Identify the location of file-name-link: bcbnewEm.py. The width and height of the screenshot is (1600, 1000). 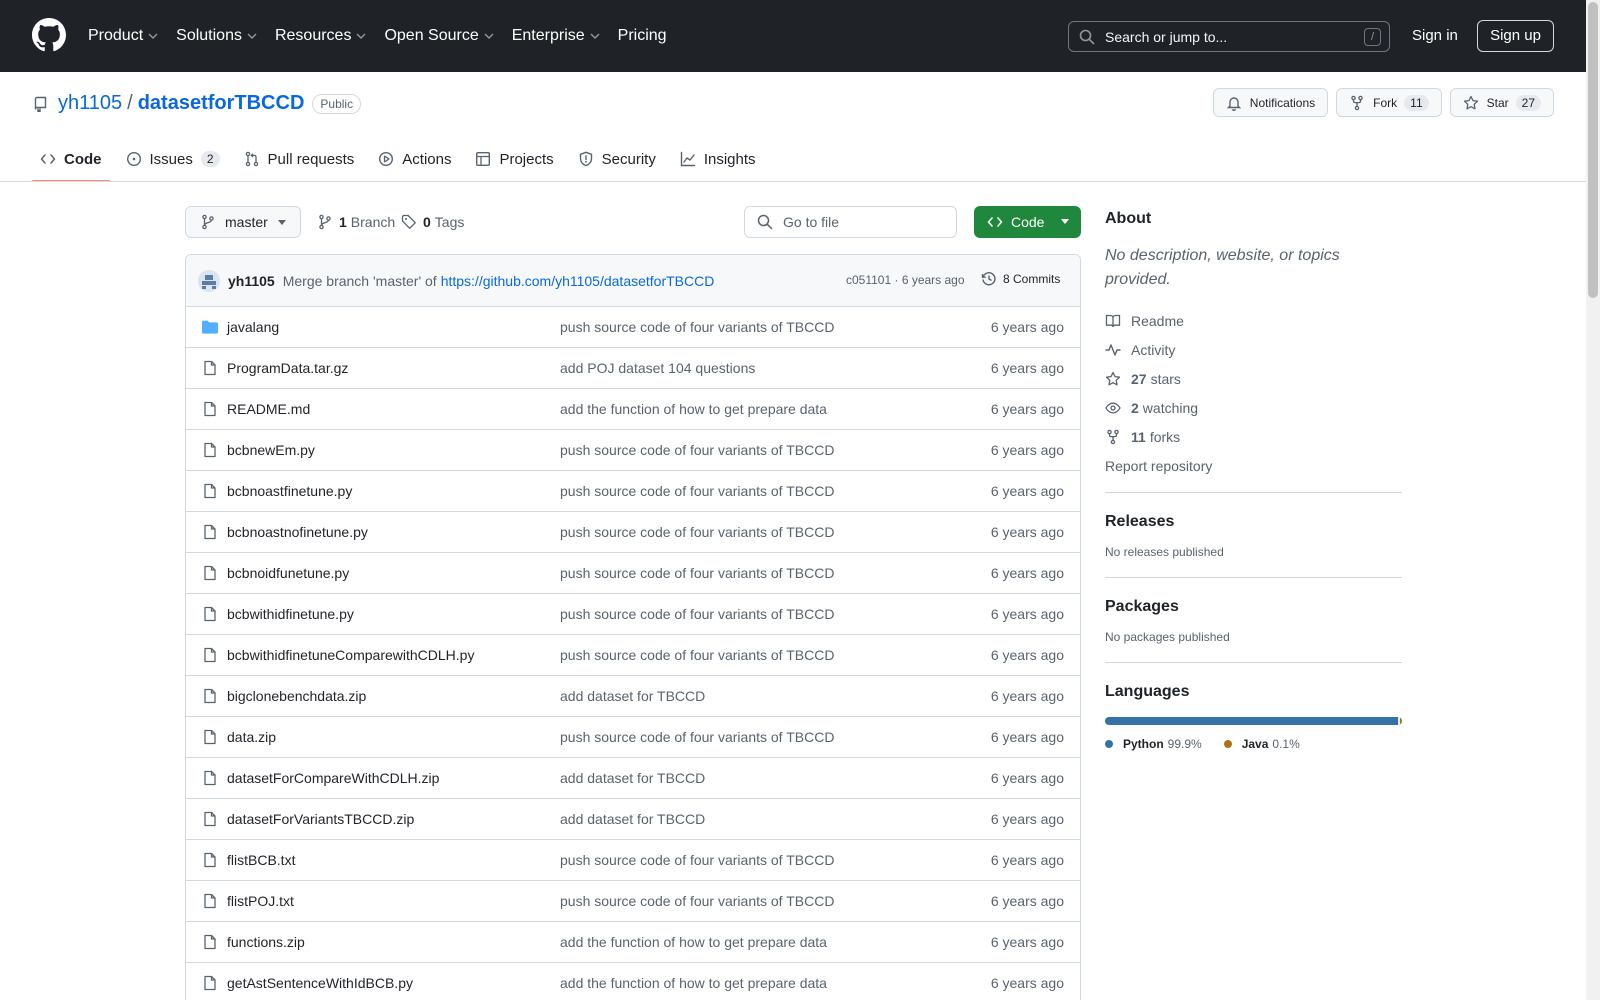
(271, 450).